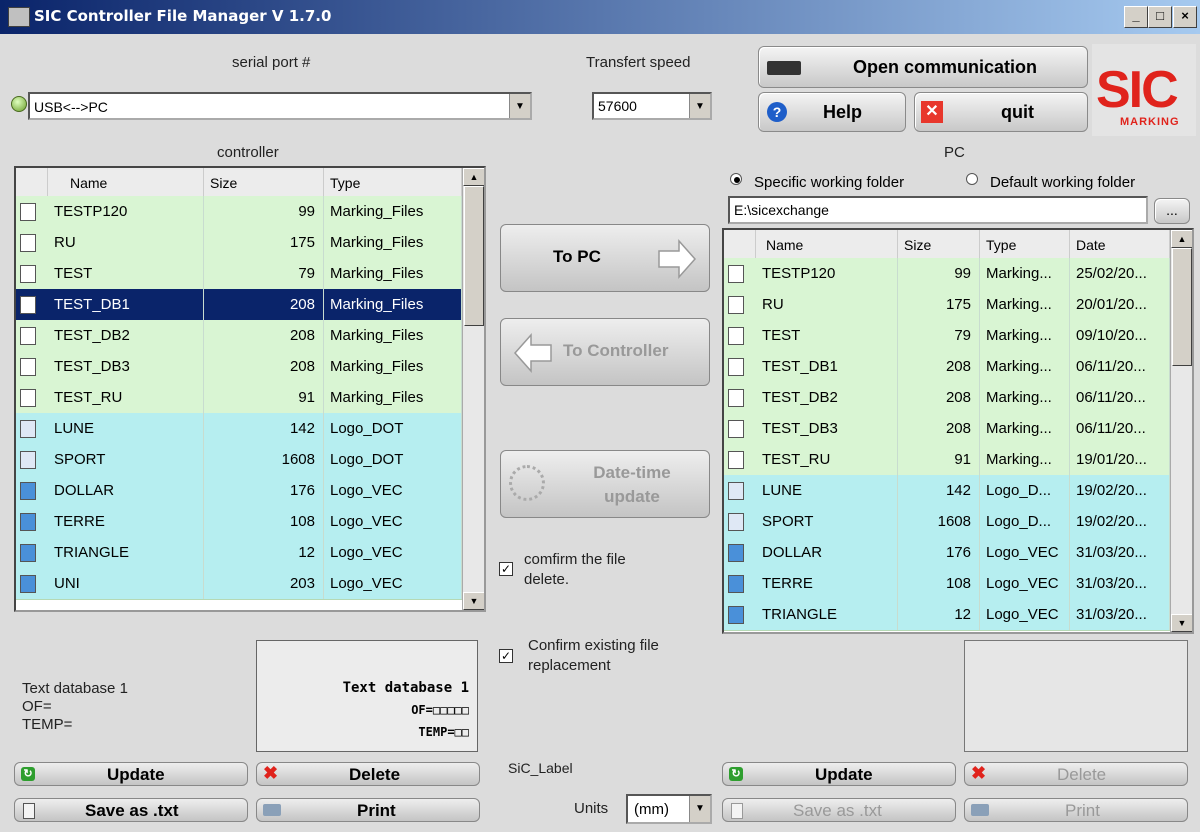 This screenshot has height=832, width=1200. I want to click on quit-button: ✕ quit, so click(1001, 112).